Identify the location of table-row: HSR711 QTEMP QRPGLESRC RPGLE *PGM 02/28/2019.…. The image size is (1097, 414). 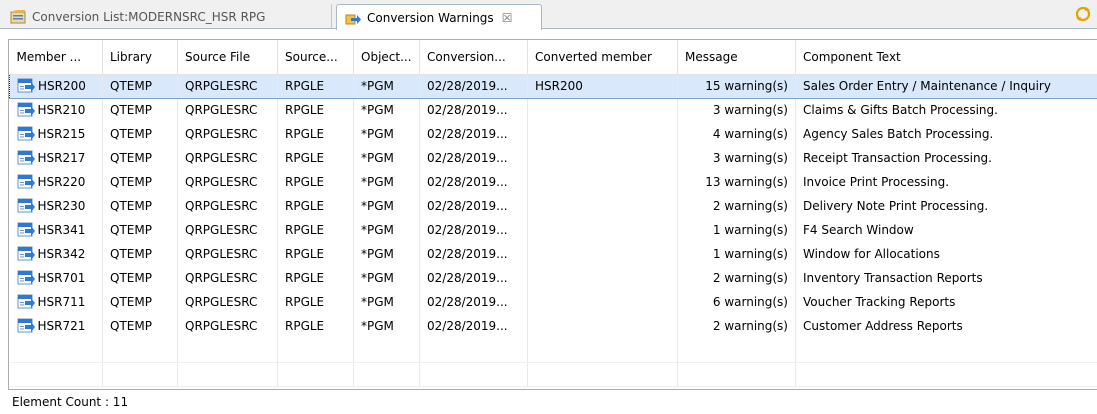
(553, 302).